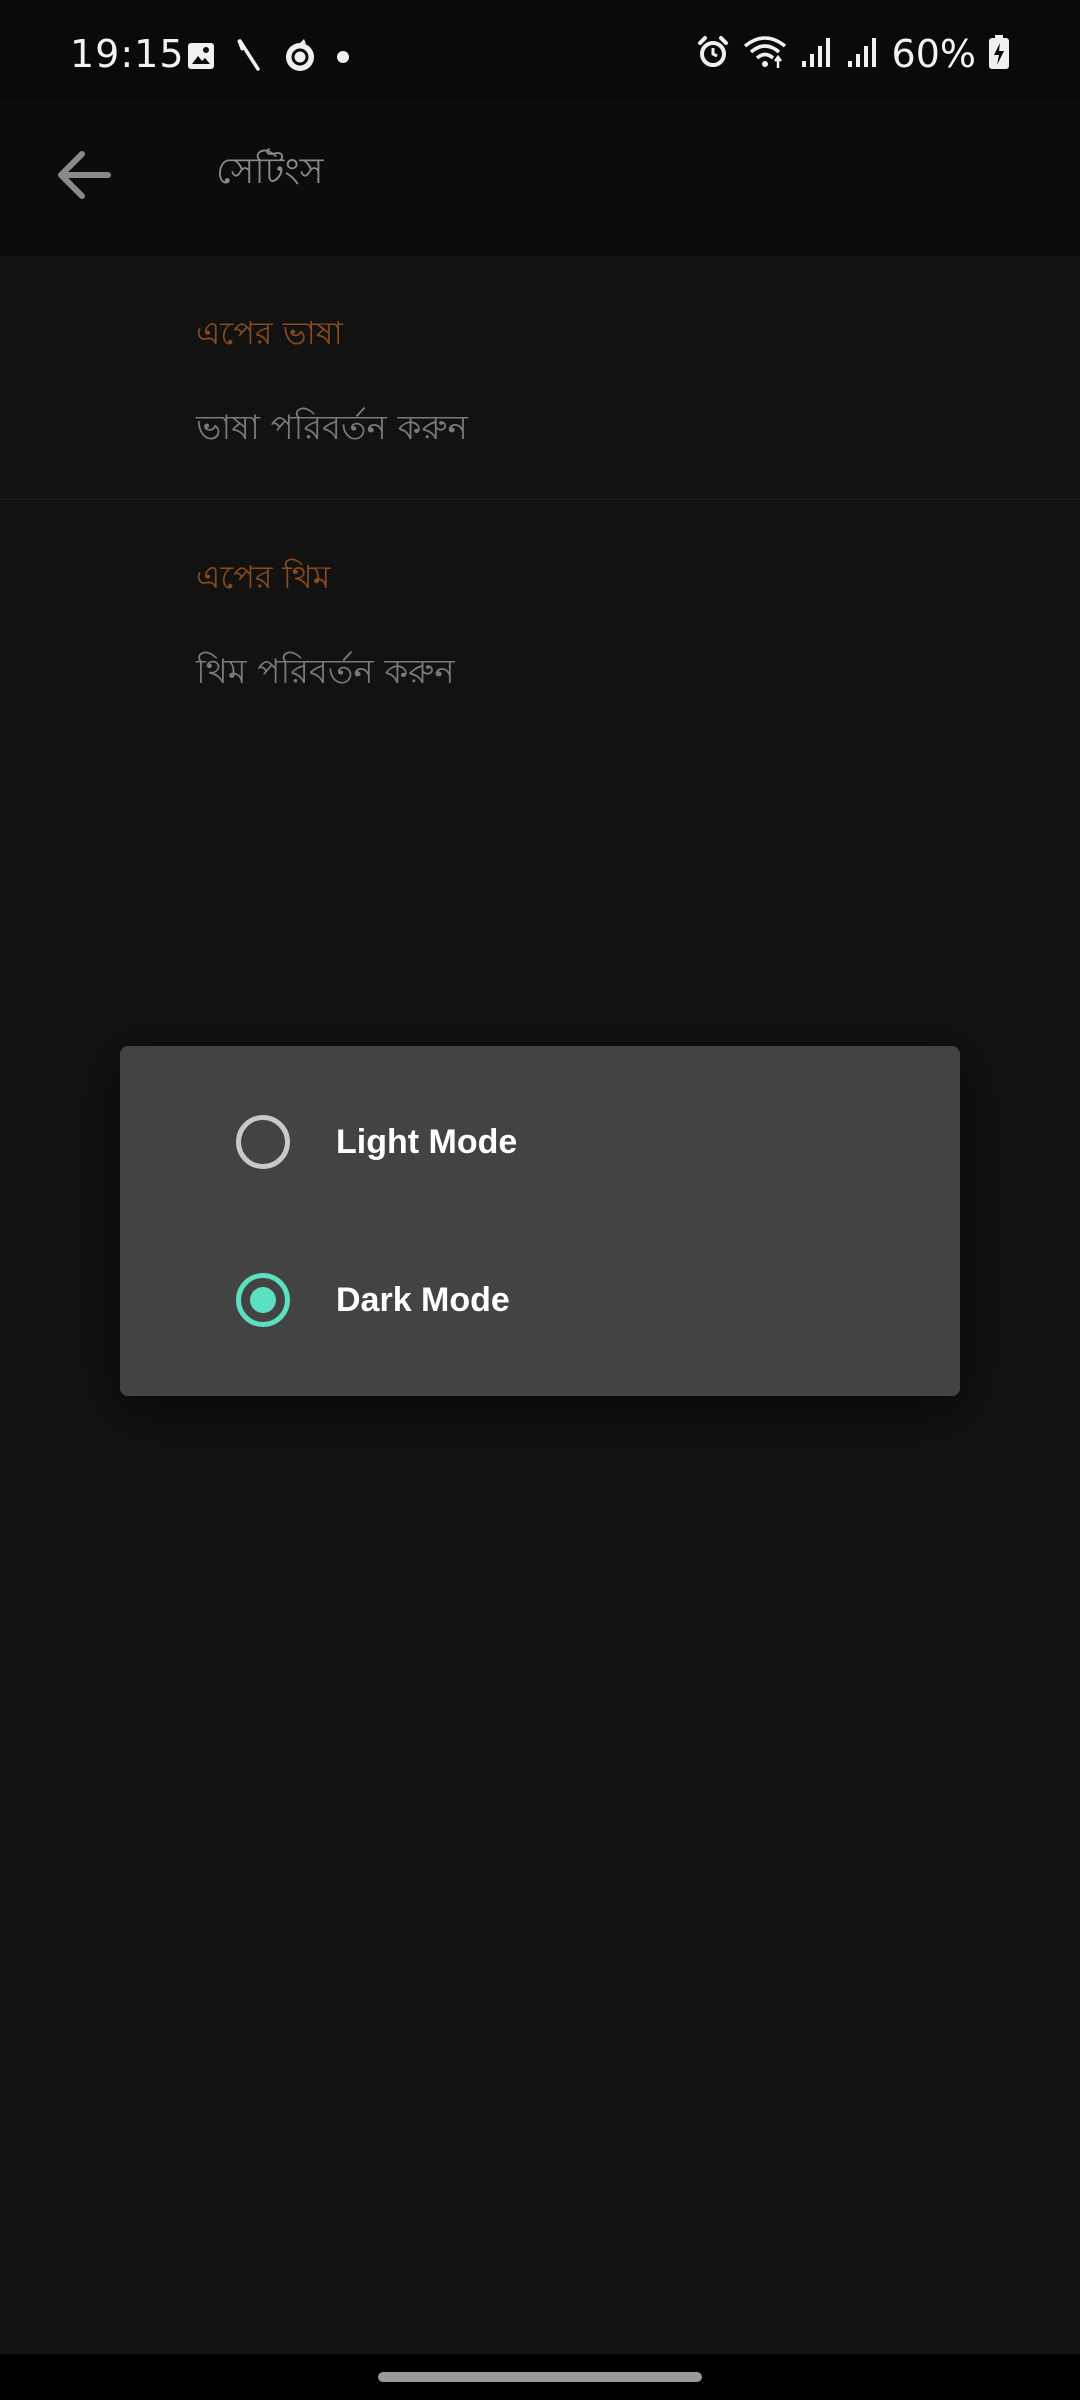  I want to click on radio-selected, so click(263, 1300).